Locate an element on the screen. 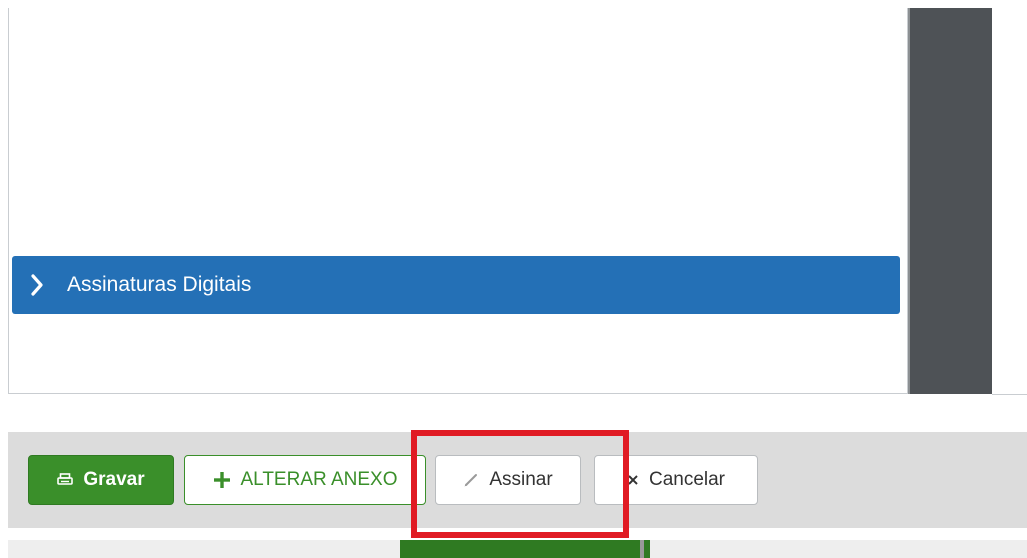 This screenshot has width=1027, height=558. gravar-label: Gravar is located at coordinates (114, 479).